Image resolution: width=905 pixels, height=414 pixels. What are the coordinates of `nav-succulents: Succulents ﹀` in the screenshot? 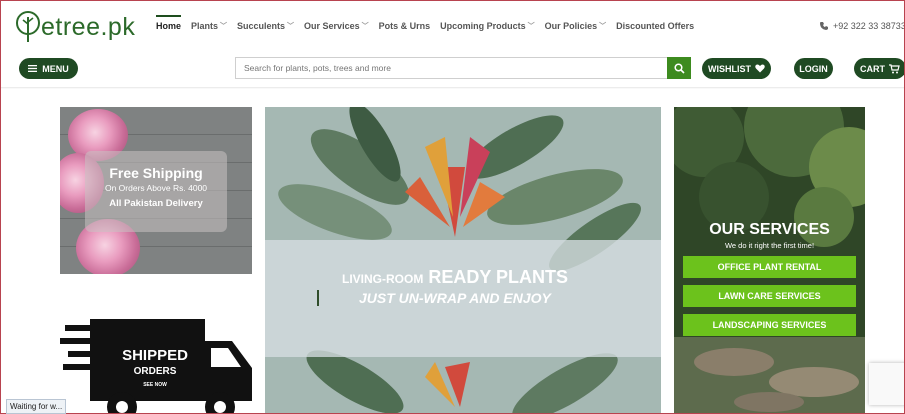 It's located at (265, 26).